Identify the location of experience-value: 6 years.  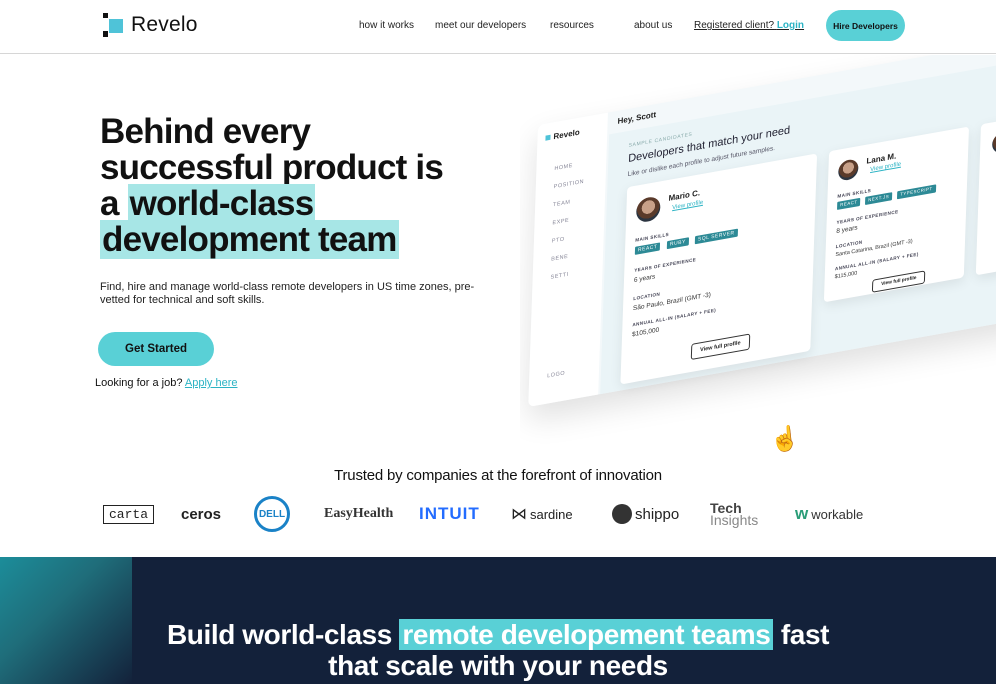
(644, 279).